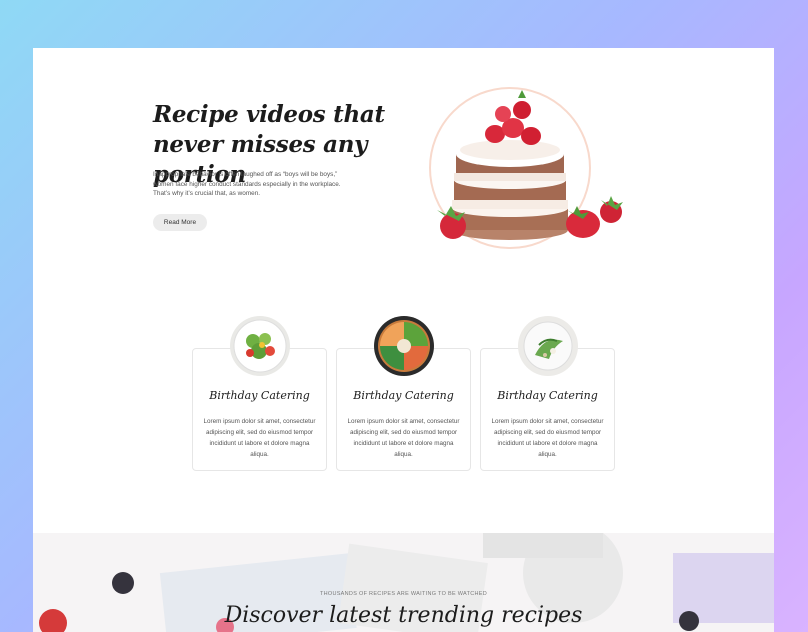 Image resolution: width=808 pixels, height=632 pixels. I want to click on greens-plate-image, so click(548, 346).